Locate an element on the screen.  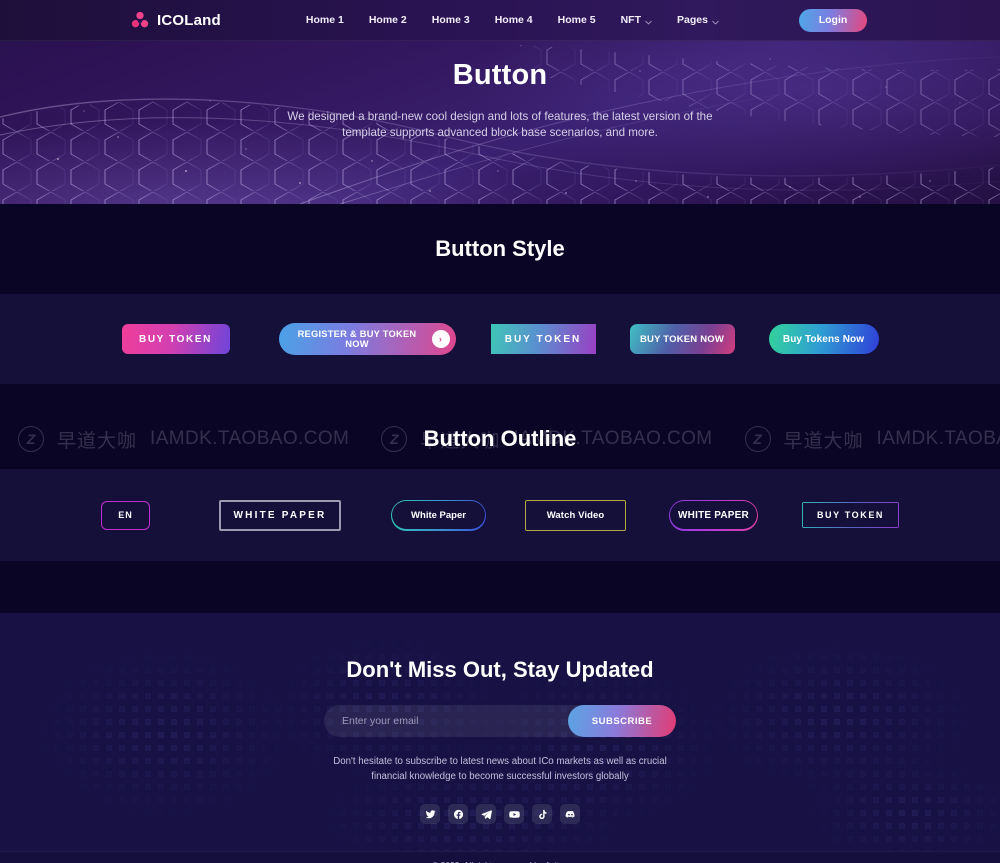
nav-label: Home 5 is located at coordinates (576, 20).